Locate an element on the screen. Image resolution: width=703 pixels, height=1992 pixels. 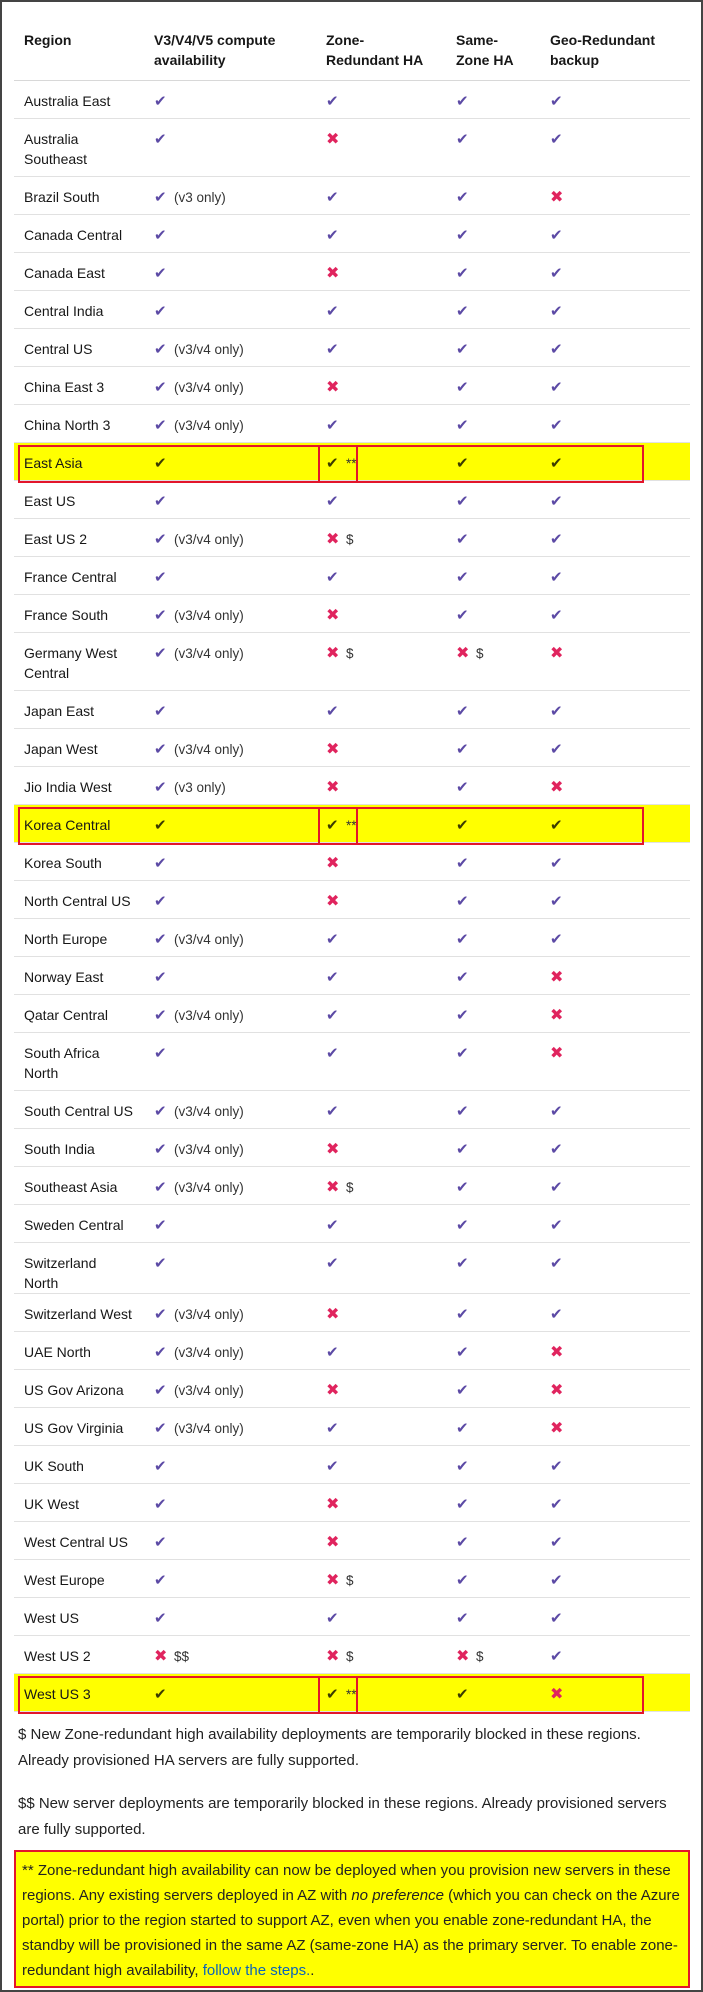
geo-cell: ✖ is located at coordinates (615, 1388).